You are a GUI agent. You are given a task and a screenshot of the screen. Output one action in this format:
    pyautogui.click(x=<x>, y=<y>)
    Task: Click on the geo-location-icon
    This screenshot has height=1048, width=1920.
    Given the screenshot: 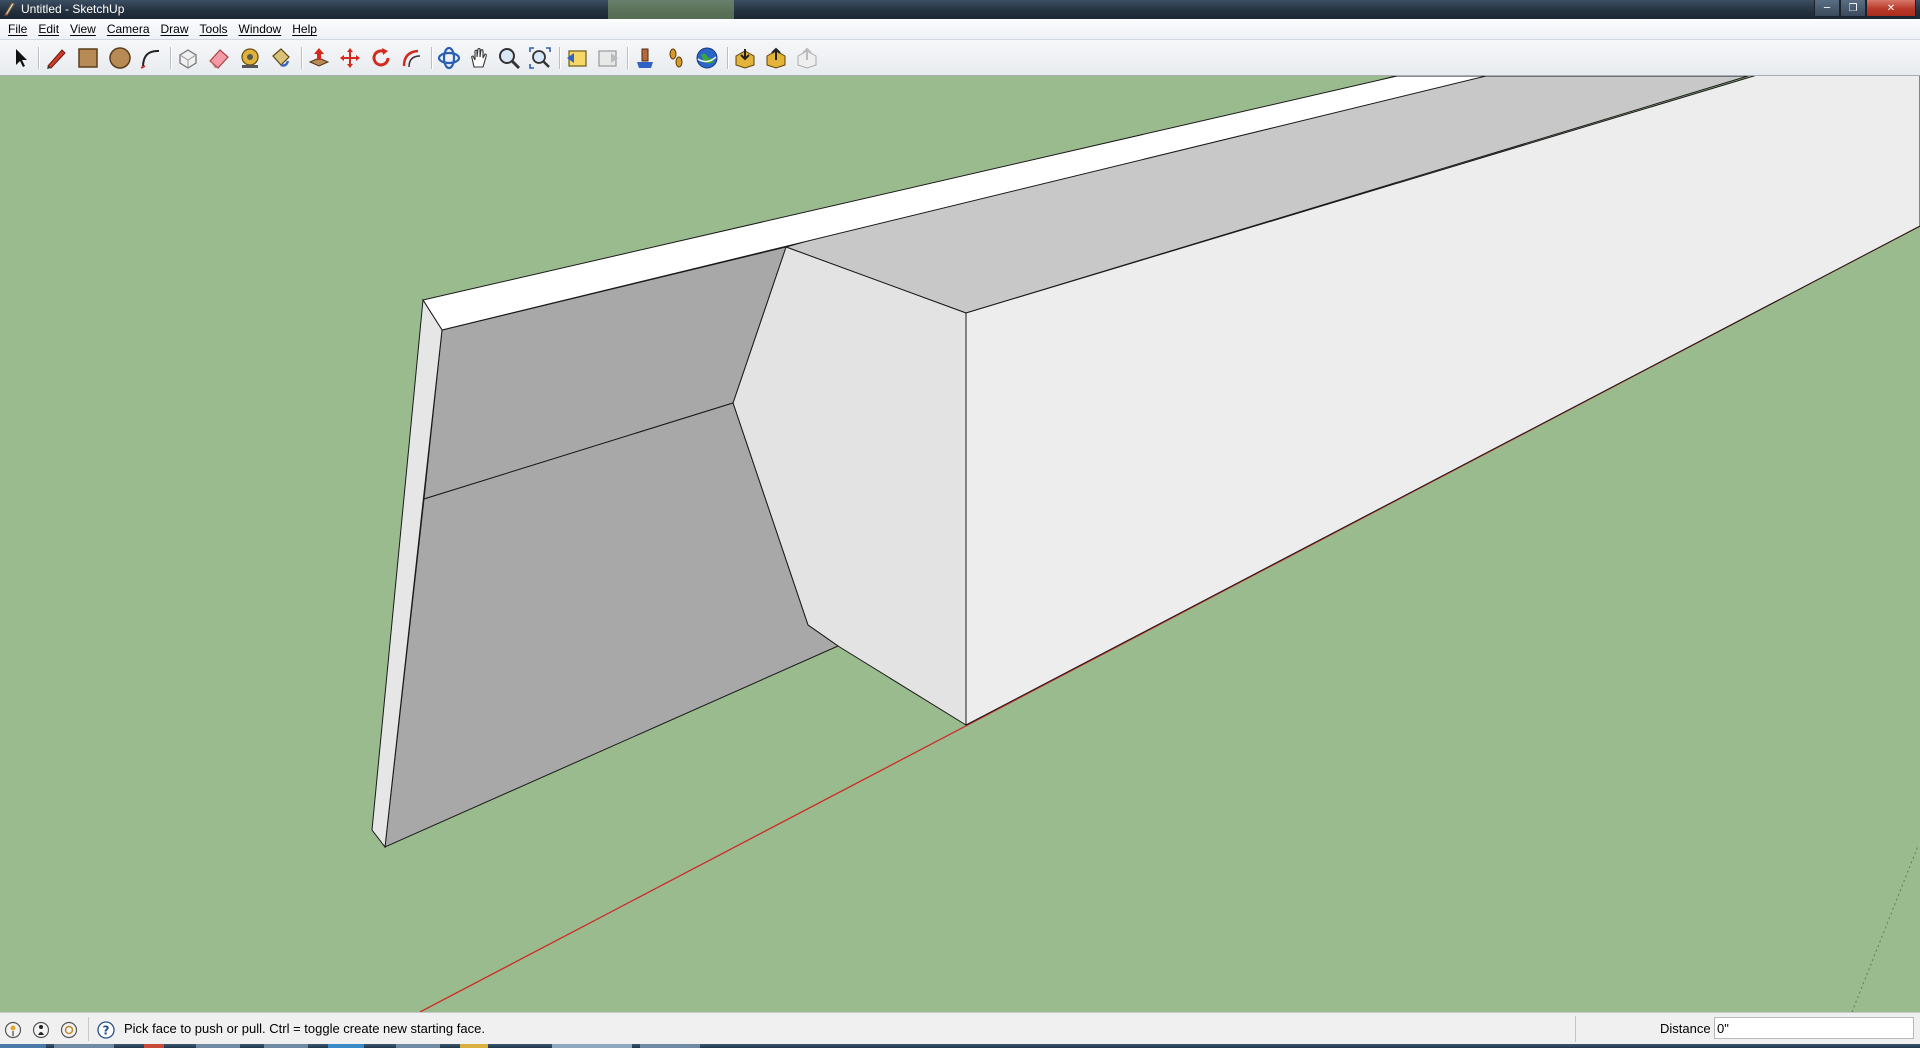 What is the action you would take?
    pyautogui.click(x=13, y=1030)
    